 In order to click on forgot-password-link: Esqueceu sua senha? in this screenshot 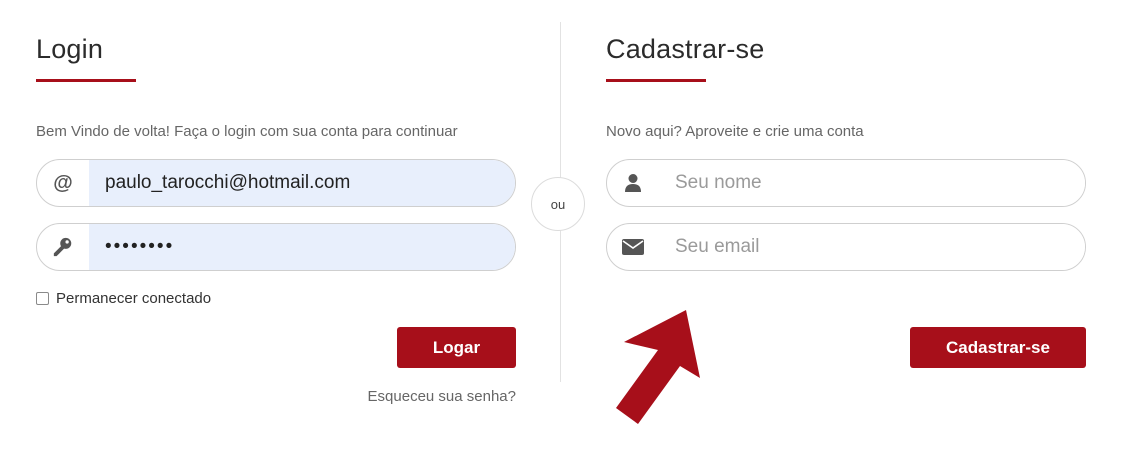, I will do `click(442, 396)`.